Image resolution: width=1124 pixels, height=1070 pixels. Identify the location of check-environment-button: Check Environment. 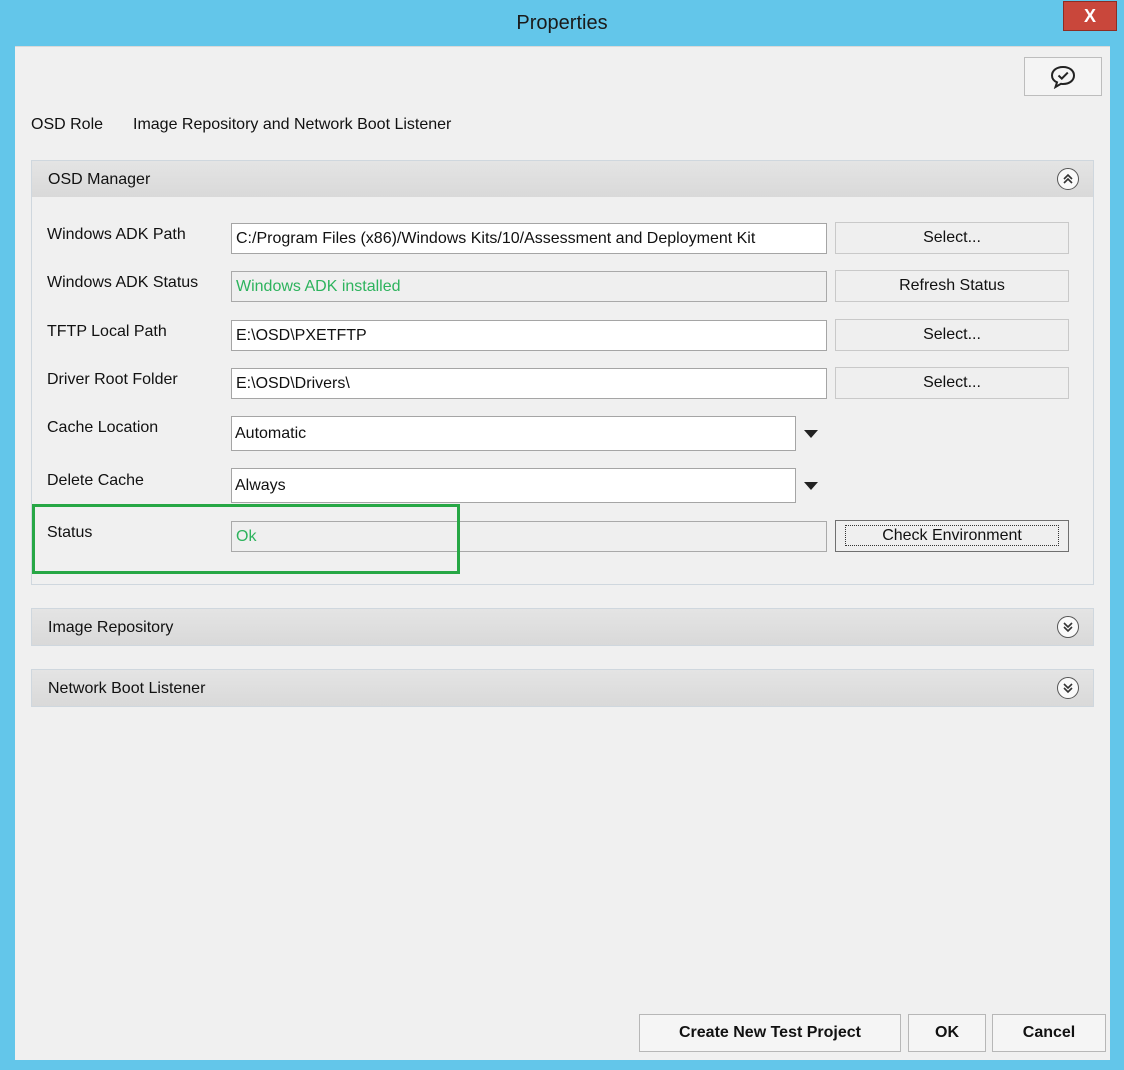
(952, 536).